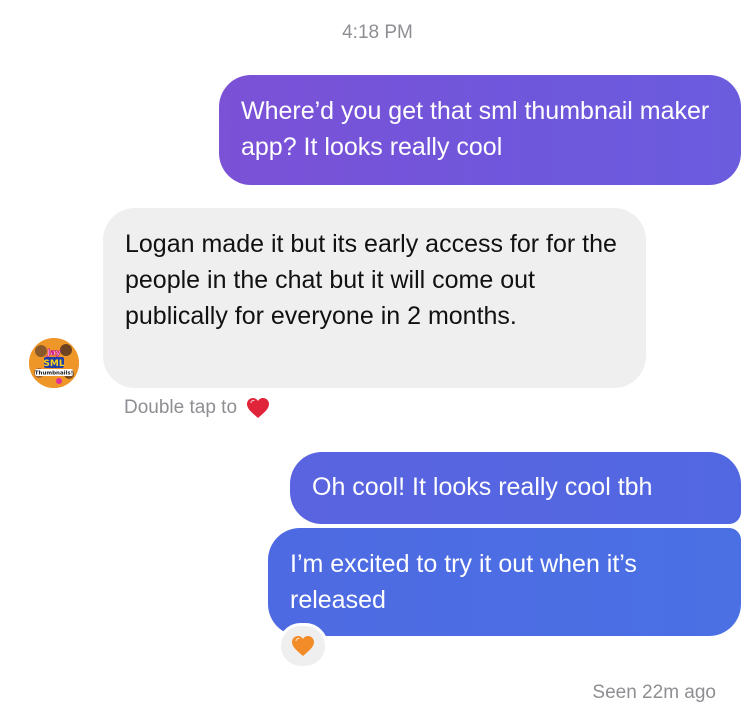 This screenshot has height=723, width=755. What do you see at coordinates (654, 692) in the screenshot?
I see `seen-status: Seen 22m ago` at bounding box center [654, 692].